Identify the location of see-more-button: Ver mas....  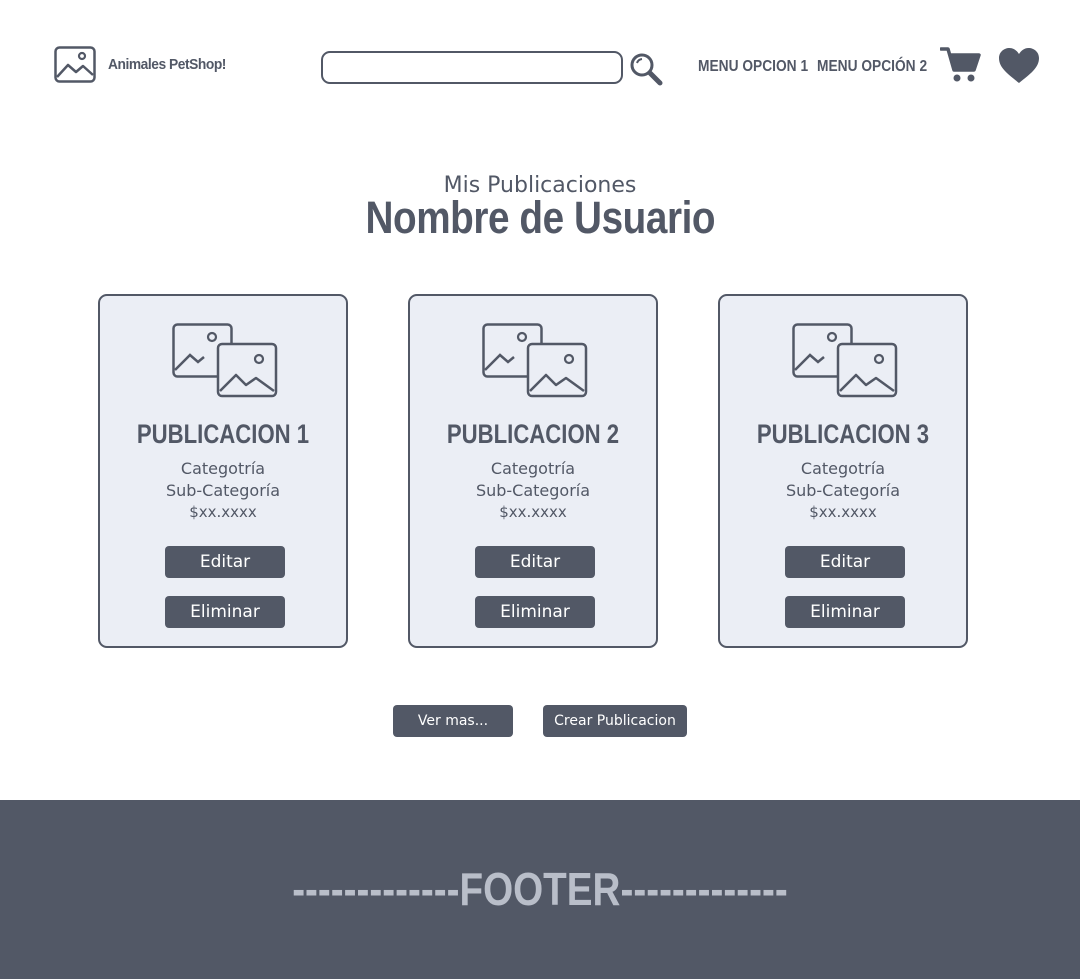
(453, 721).